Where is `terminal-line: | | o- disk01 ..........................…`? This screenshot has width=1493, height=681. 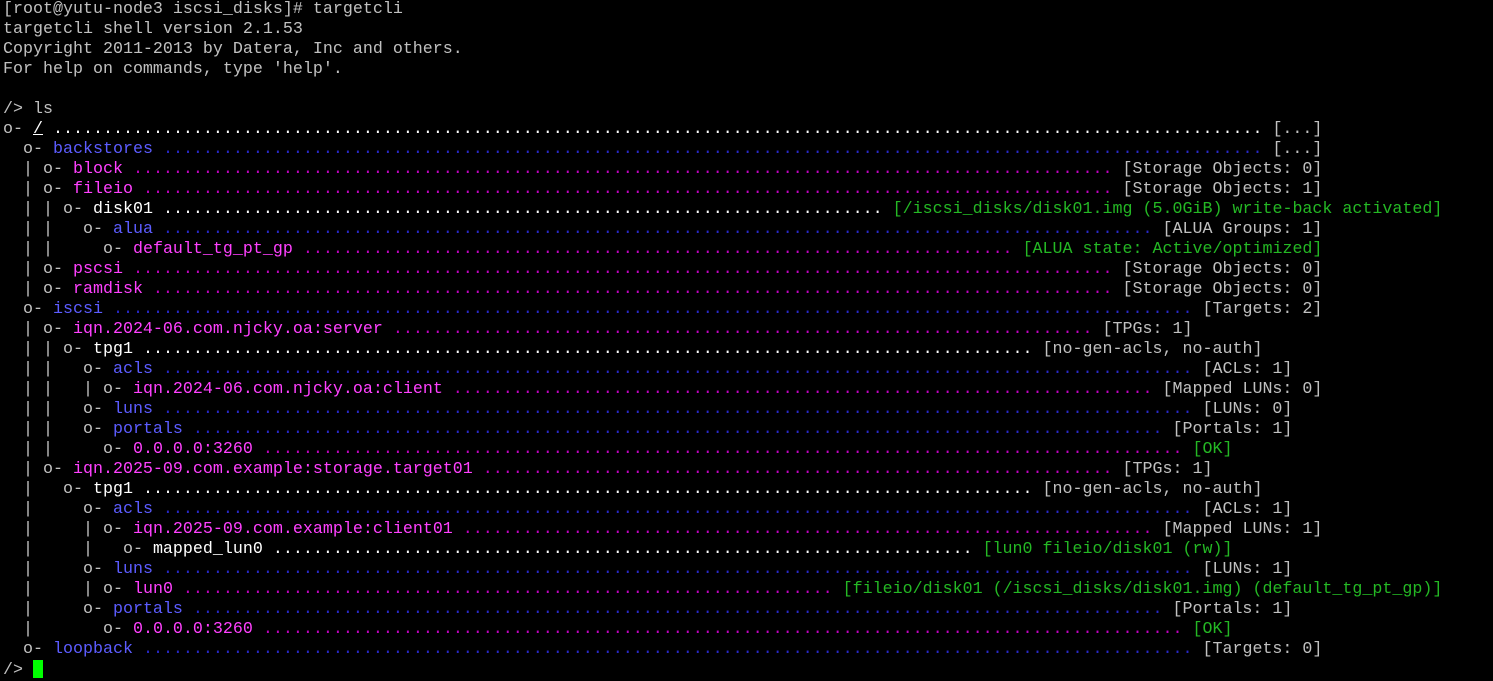
terminal-line: | | o- disk01 ..........................… is located at coordinates (748, 210).